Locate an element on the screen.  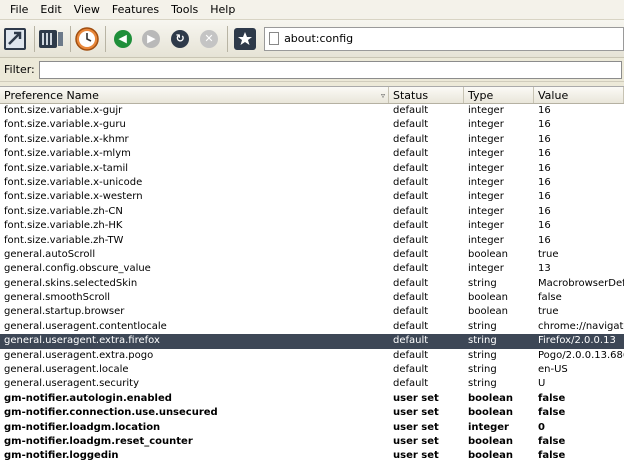
back-button: ◀ is located at coordinates (122, 39).